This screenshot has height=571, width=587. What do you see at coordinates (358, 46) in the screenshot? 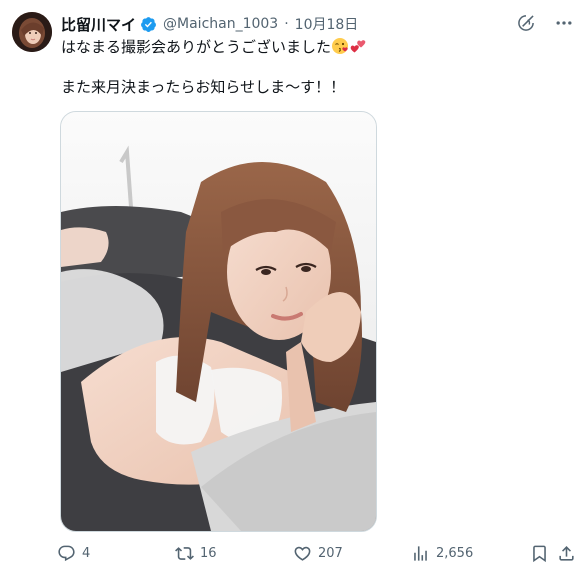
I see `two-hearts-emoji-icon` at bounding box center [358, 46].